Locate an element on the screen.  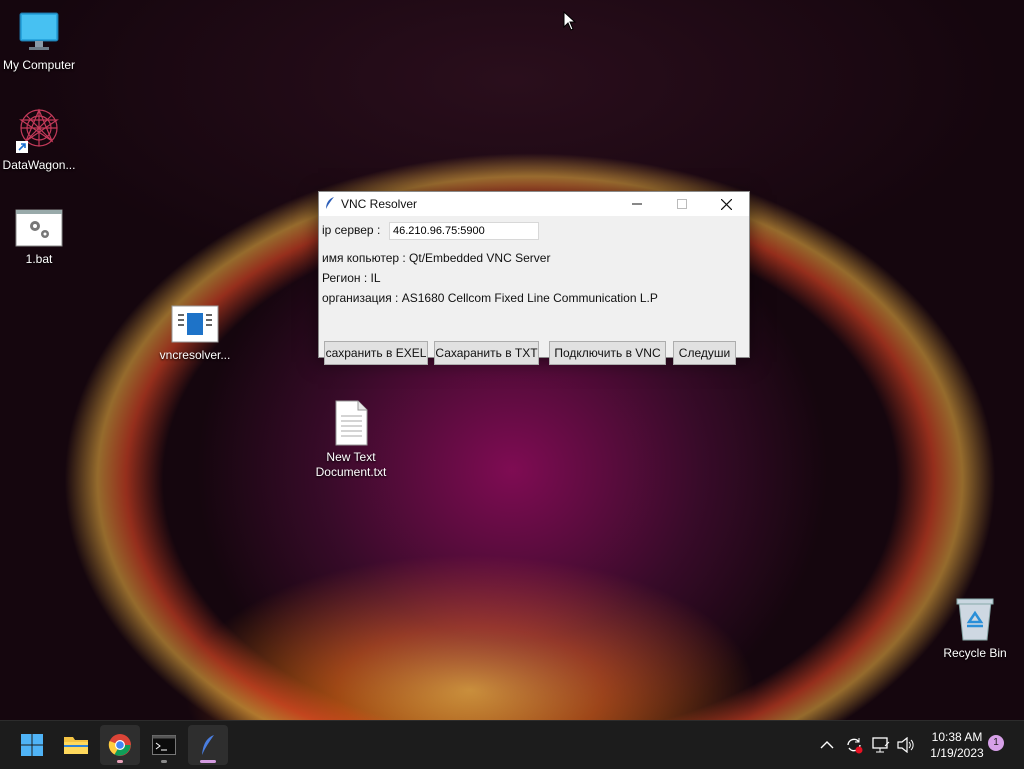
speaker-icon is located at coordinates (905, 745).